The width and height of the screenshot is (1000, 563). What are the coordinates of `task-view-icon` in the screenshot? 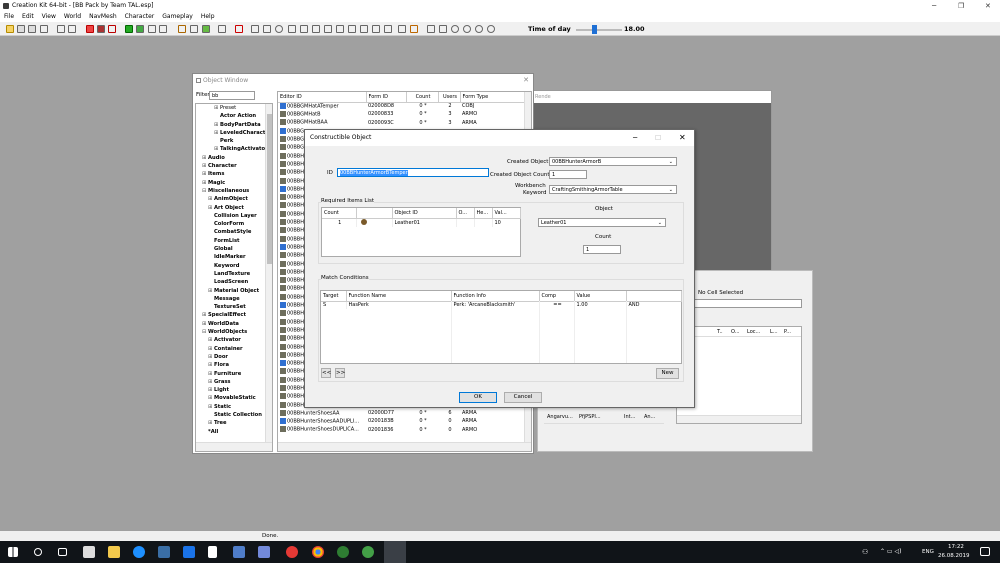 It's located at (62, 552).